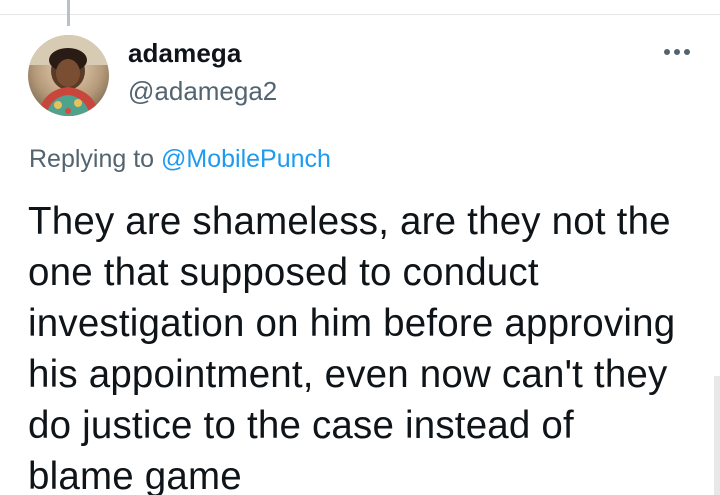  What do you see at coordinates (677, 52) in the screenshot?
I see `more-options-icon` at bounding box center [677, 52].